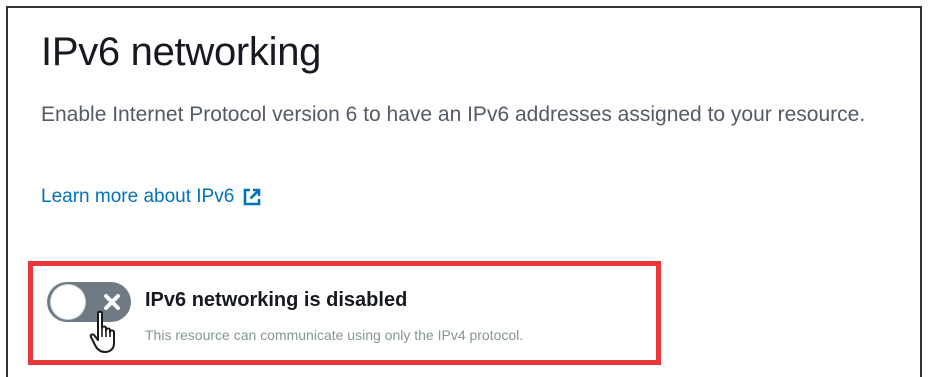 The image size is (930, 377). What do you see at coordinates (252, 197) in the screenshot?
I see `external-link-icon` at bounding box center [252, 197].